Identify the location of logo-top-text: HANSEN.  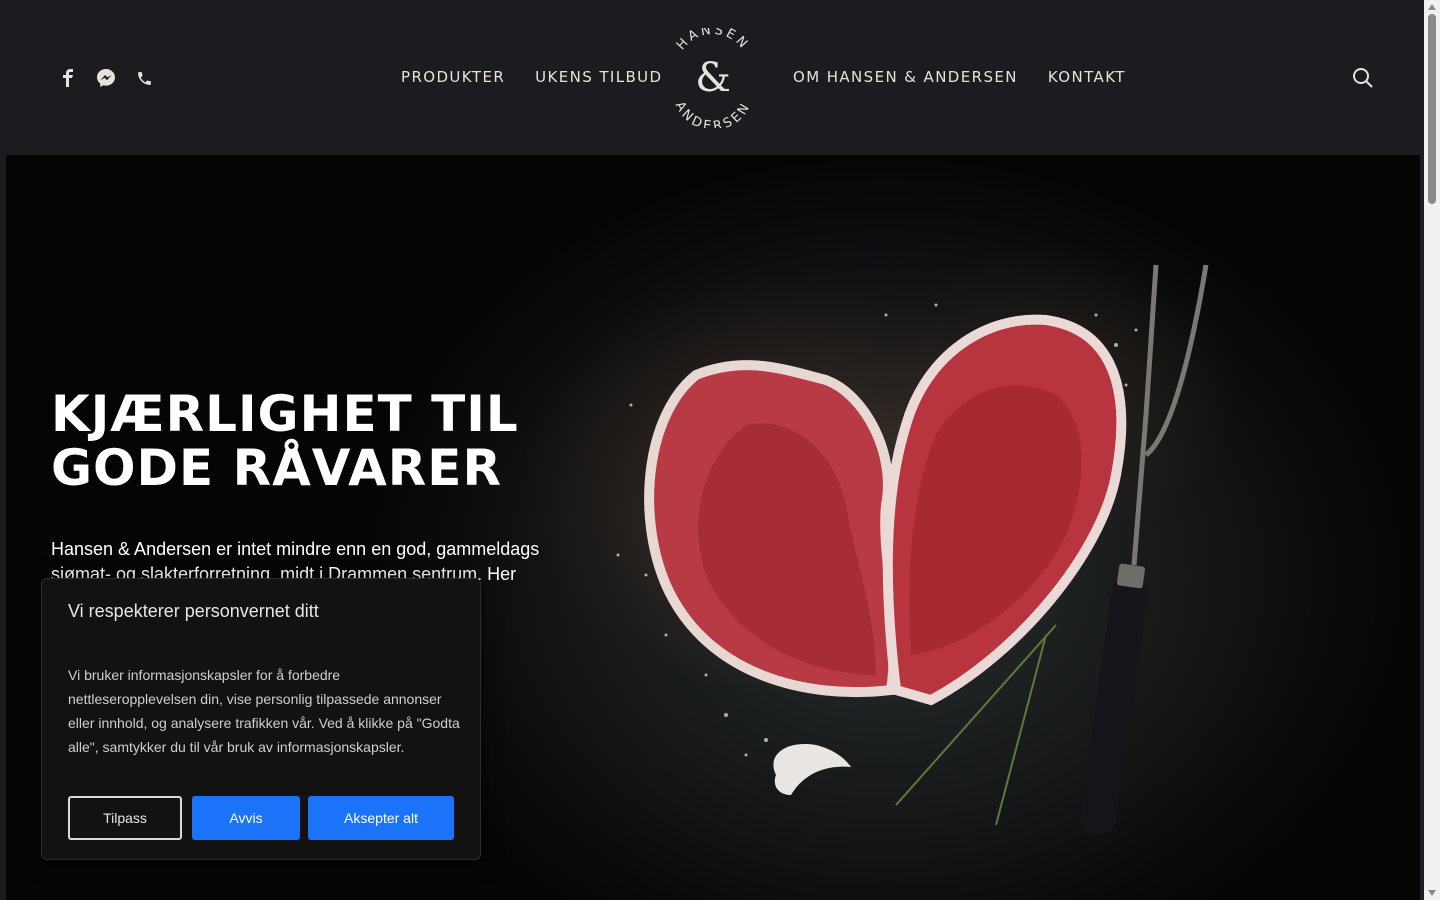
(711, 38).